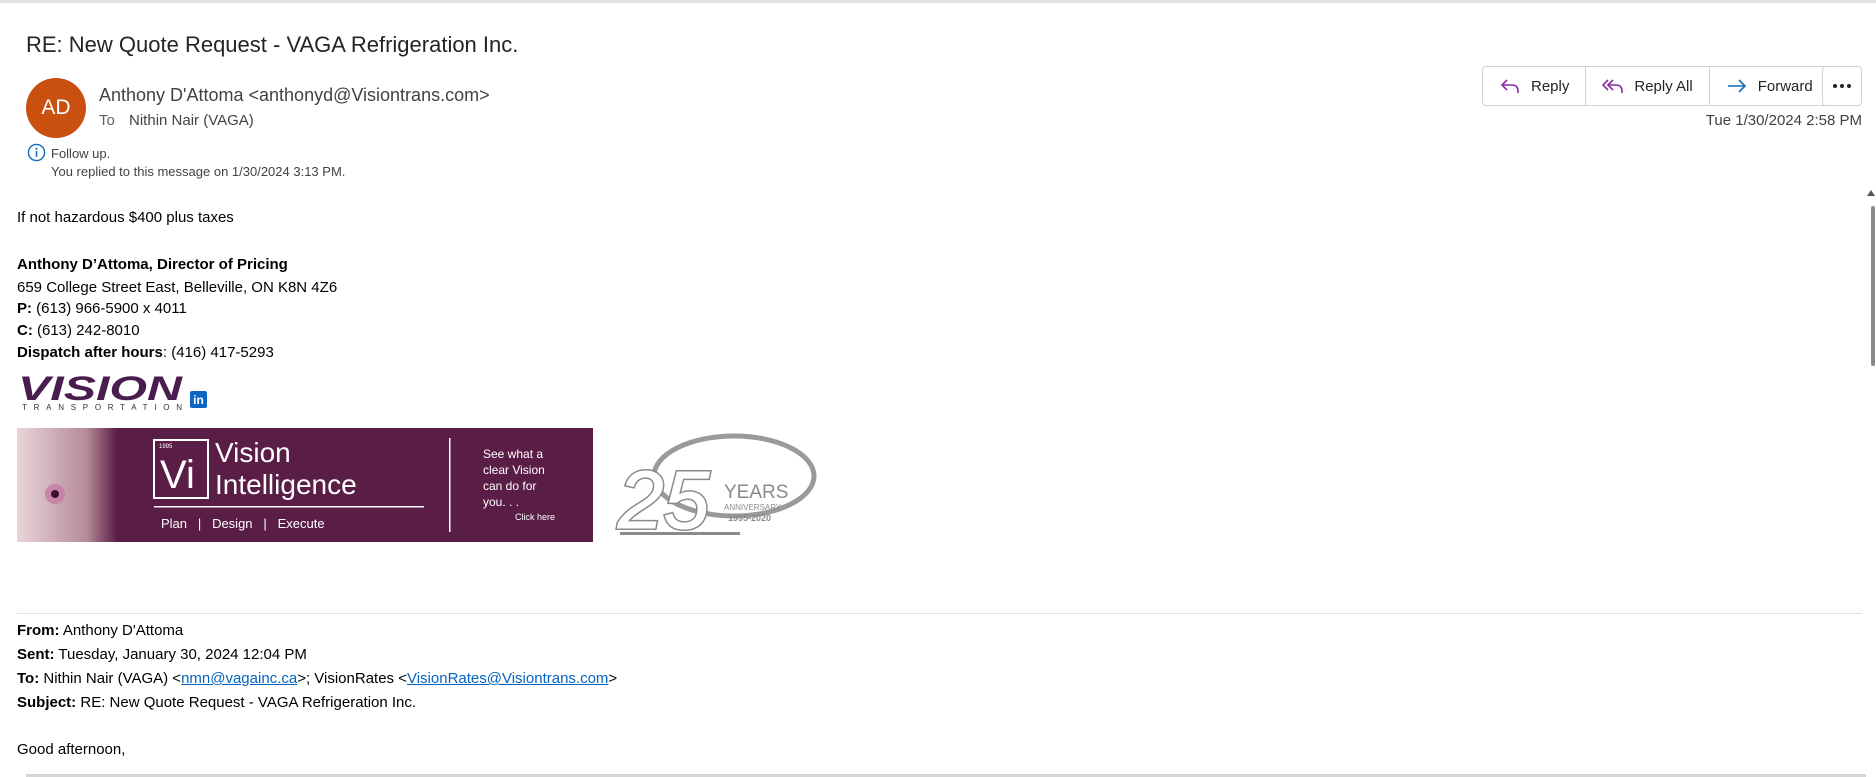 The height and width of the screenshot is (777, 1876). I want to click on svg-text: 1995, so click(166, 447).